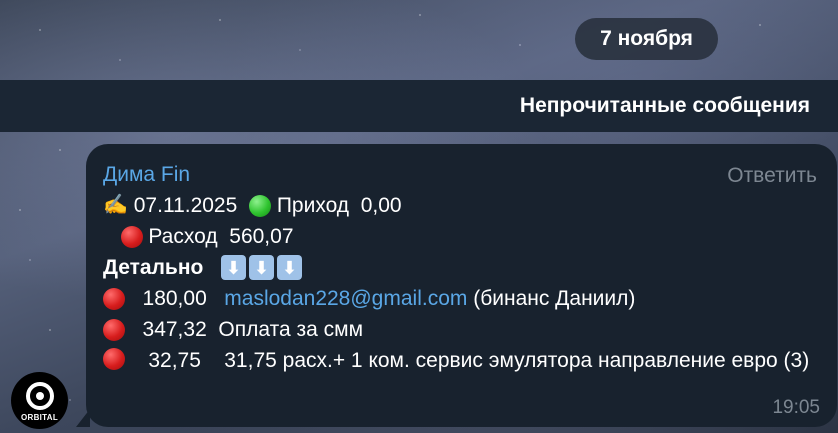  Describe the element at coordinates (796, 407) in the screenshot. I see `message-time: 19:05` at that location.